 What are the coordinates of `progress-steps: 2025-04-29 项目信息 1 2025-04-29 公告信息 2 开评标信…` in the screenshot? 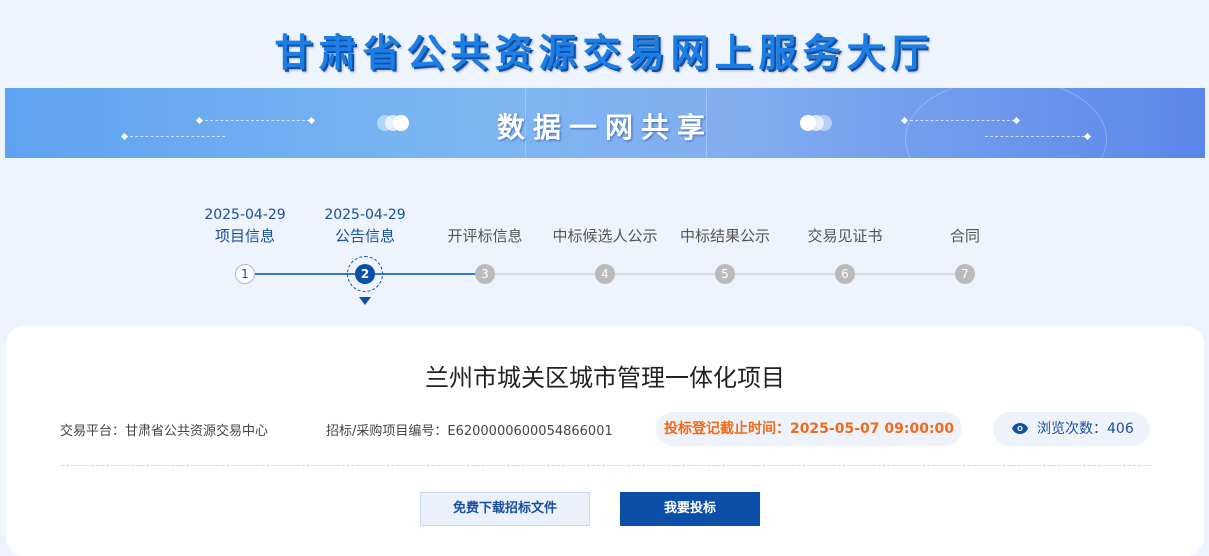 It's located at (605, 260).